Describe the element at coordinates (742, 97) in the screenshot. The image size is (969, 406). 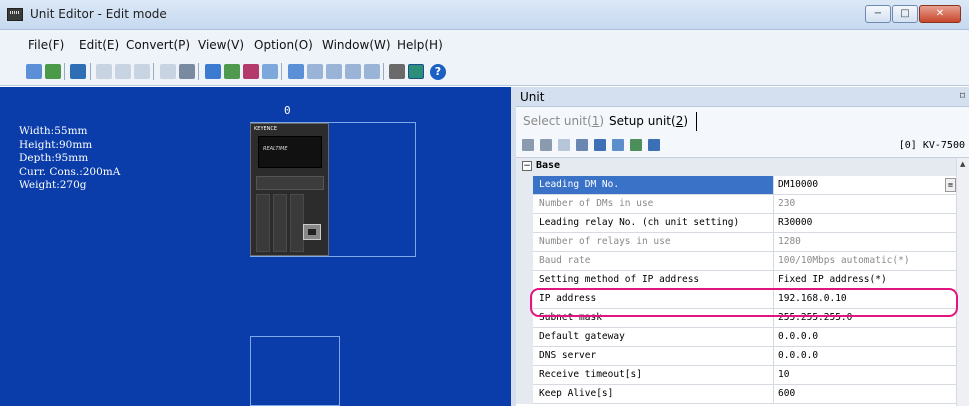
I see `unit-panel-header: Unit ⌑` at that location.